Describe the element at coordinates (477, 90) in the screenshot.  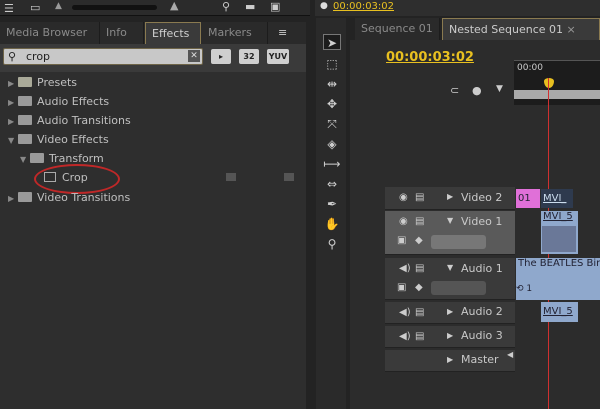
I see `linked-selection-icon: ●` at that location.